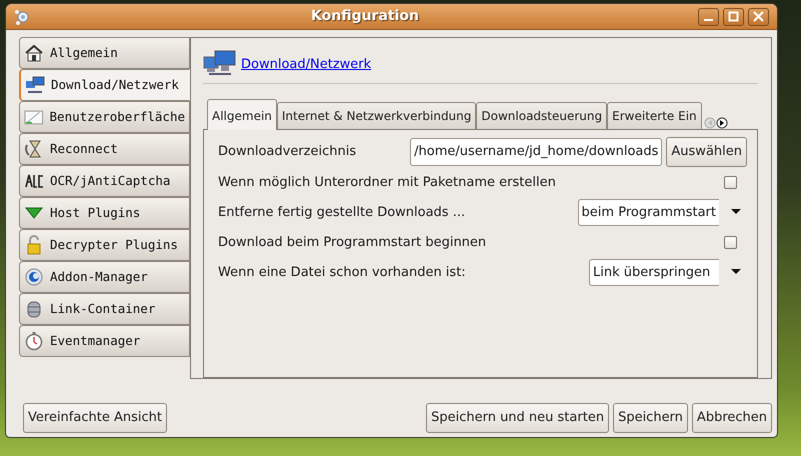 Image resolution: width=801 pixels, height=456 pixels. Describe the element at coordinates (104, 213) in the screenshot. I see `sidebar-item: Host Plugins` at that location.